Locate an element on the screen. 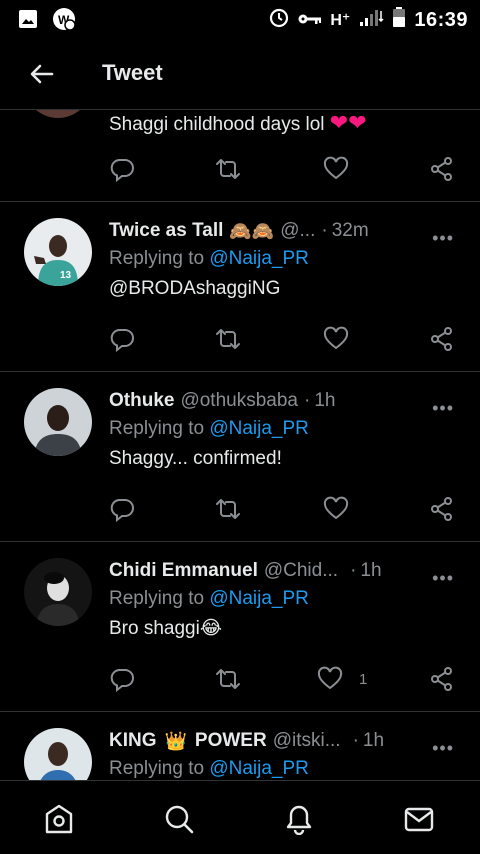 Image resolution: width=480 pixels, height=854 pixels. laughing-emoji: 😂 is located at coordinates (211, 628).